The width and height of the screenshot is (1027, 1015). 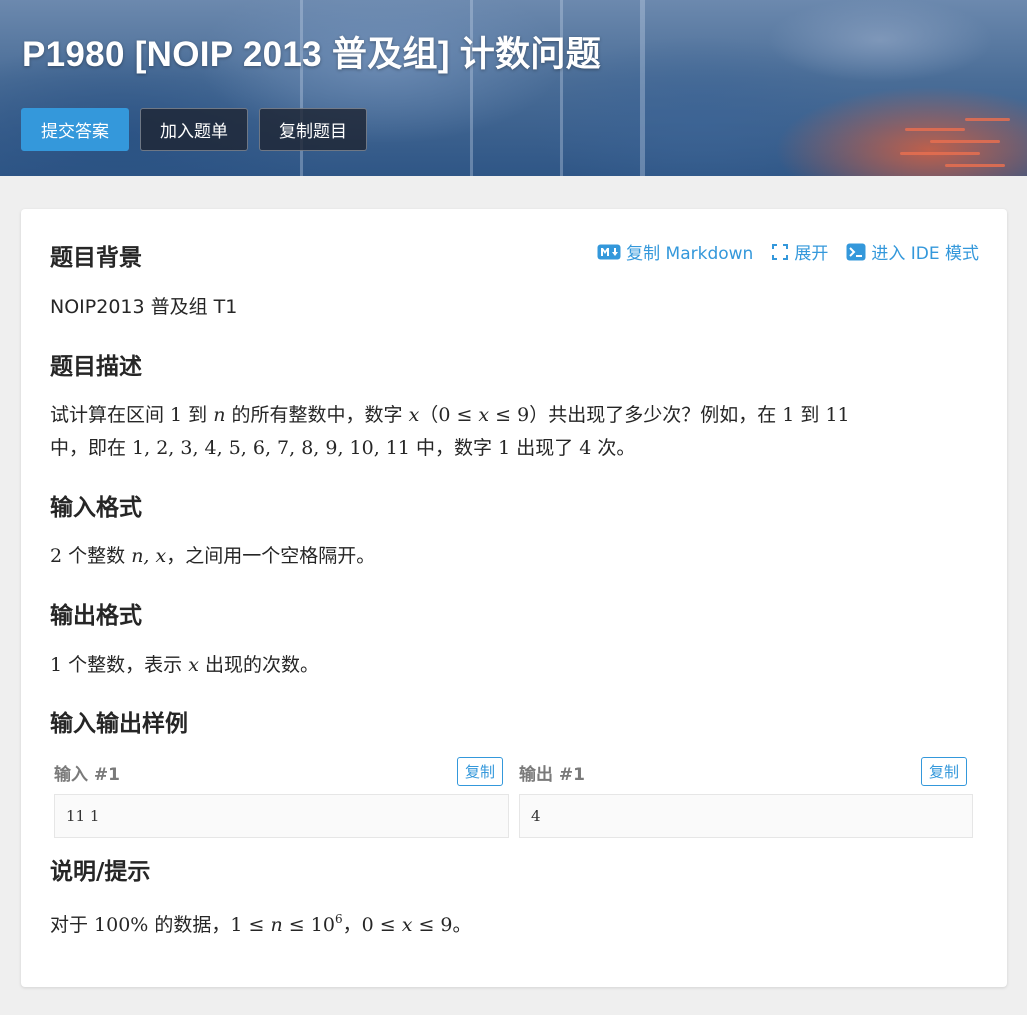 I want to click on text: 个整数, so click(x=97, y=556).